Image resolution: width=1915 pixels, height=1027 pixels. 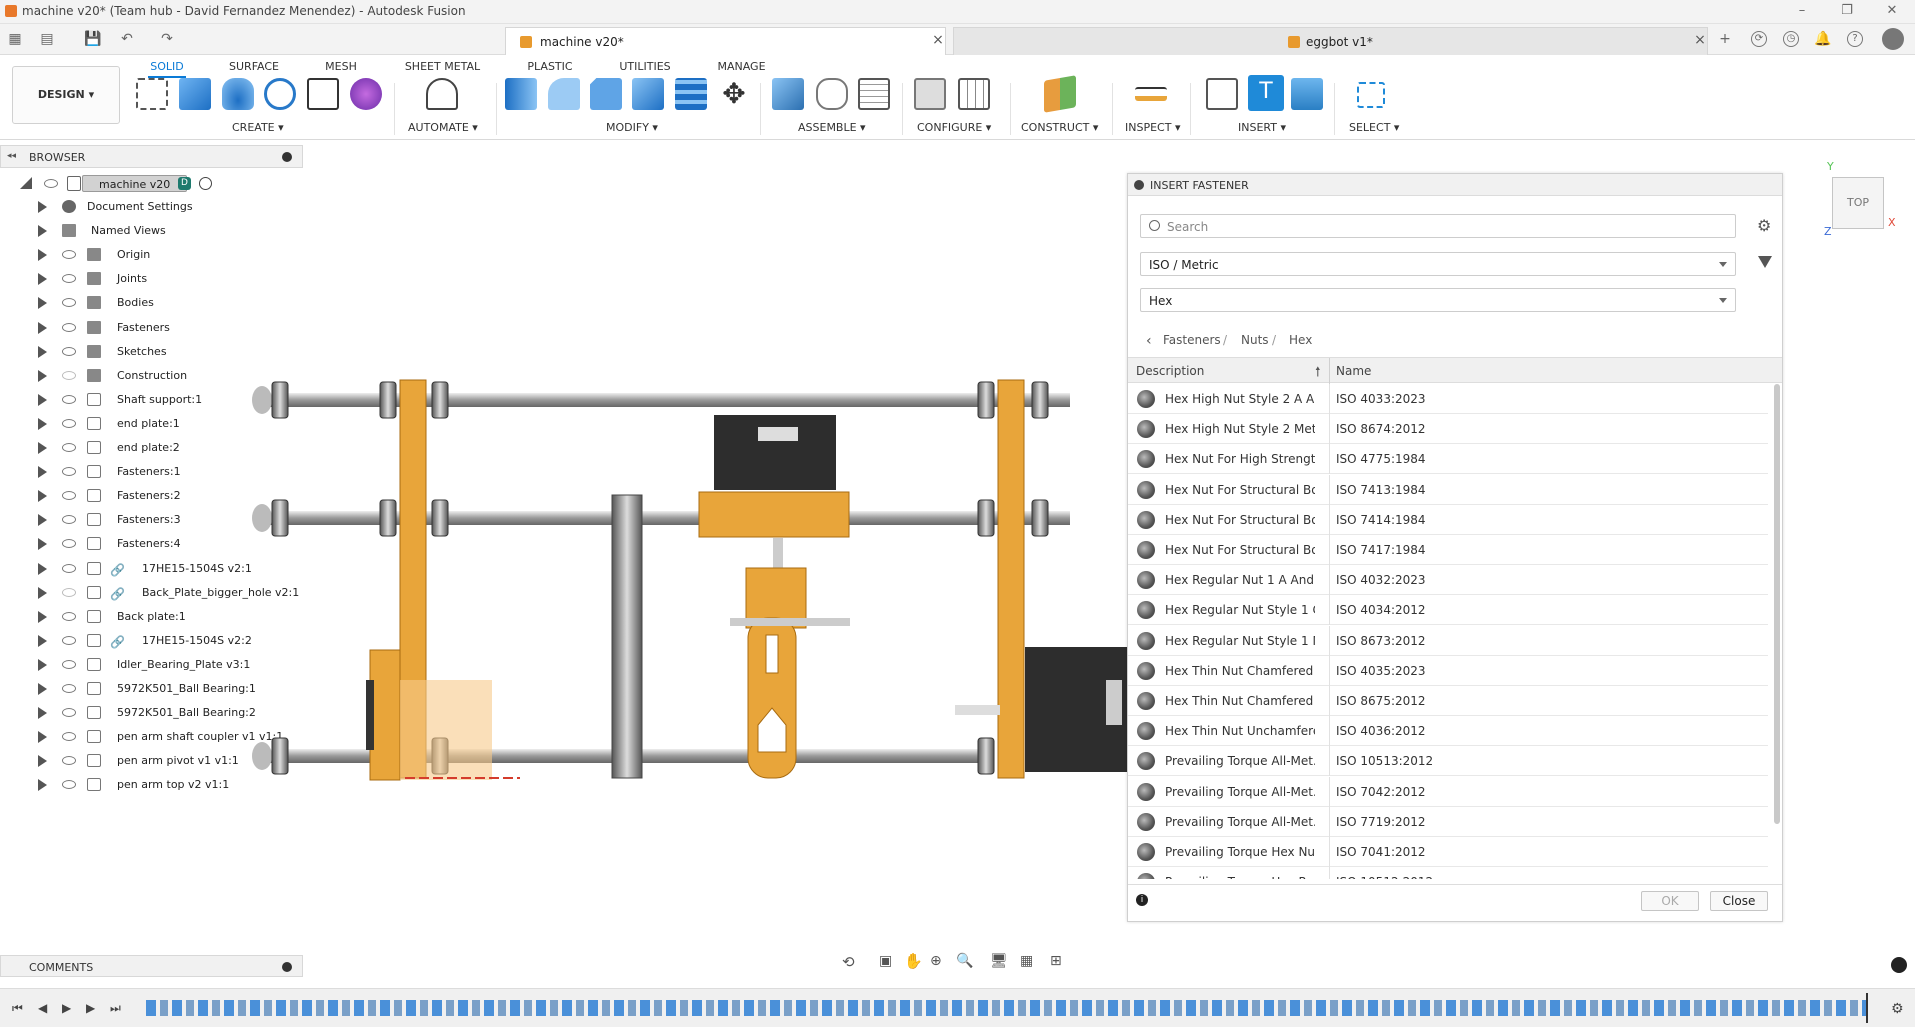 I want to click on revolve-icon, so click(x=238, y=94).